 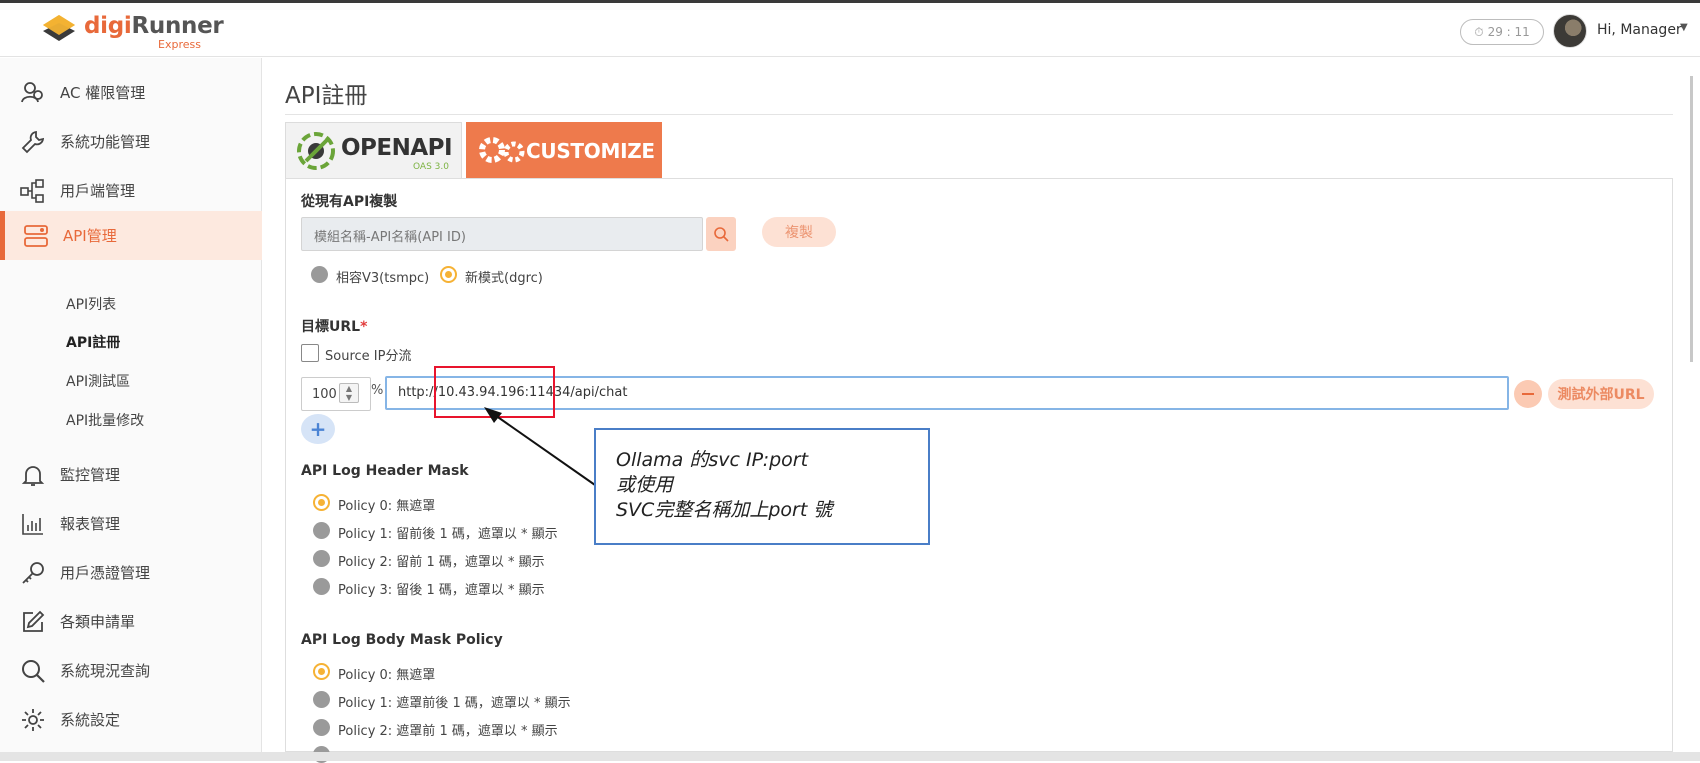 I want to click on sidebar-item-system-status: 系統現況查詢, so click(x=131, y=670).